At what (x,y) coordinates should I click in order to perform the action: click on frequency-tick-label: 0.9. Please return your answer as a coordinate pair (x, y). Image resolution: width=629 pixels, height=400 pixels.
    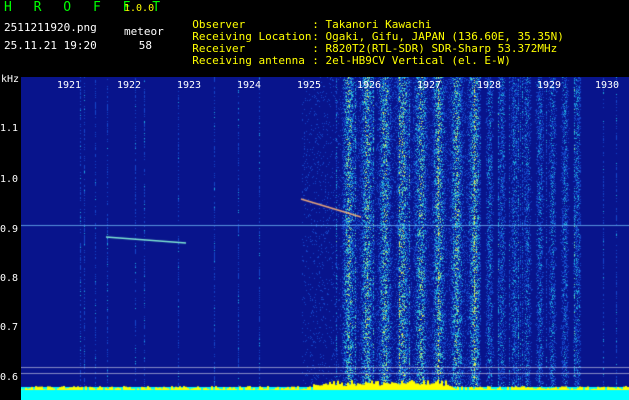
    Looking at the image, I should click on (9, 229).